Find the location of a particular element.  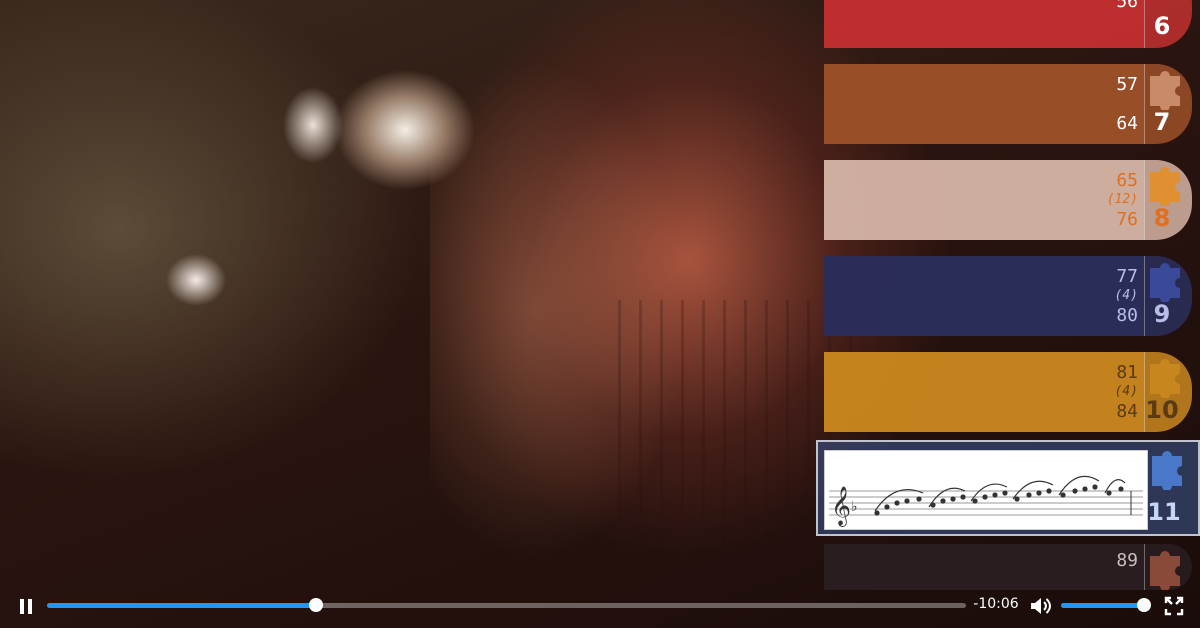

section-number: 11 is located at coordinates (1164, 512).